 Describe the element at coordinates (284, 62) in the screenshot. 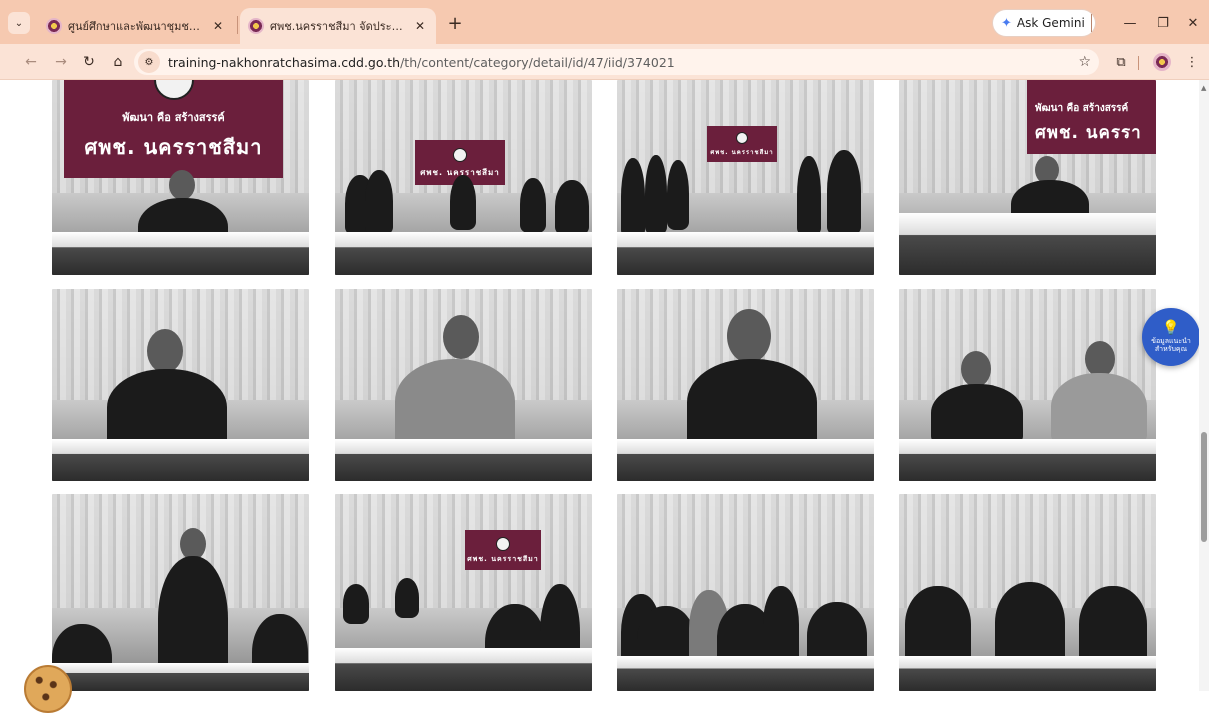

I see `url-host: training-nakhonratchasima.cdd.go.th` at that location.